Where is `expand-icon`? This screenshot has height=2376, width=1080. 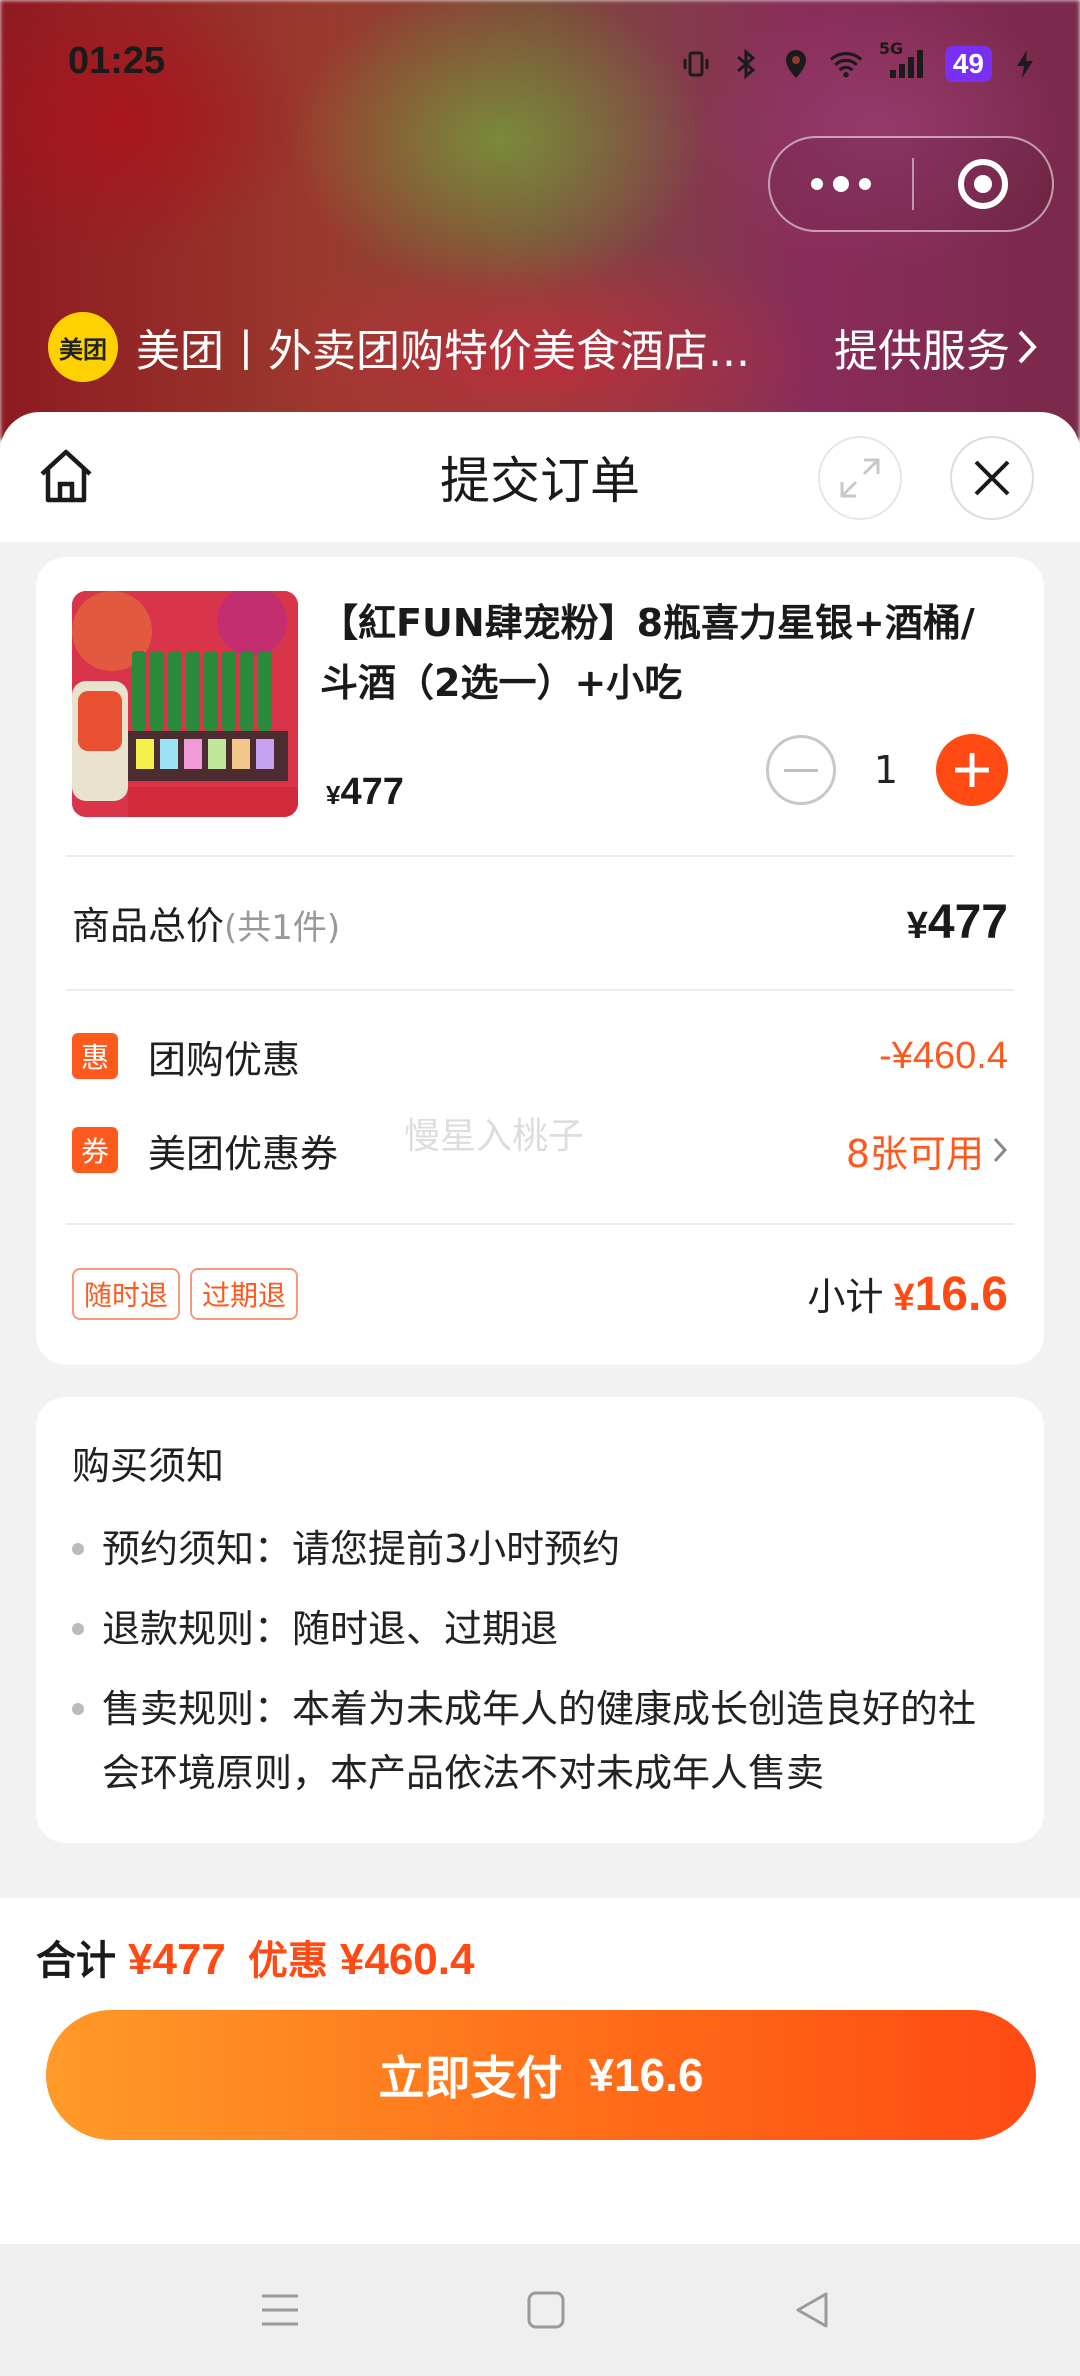
expand-icon is located at coordinates (860, 478).